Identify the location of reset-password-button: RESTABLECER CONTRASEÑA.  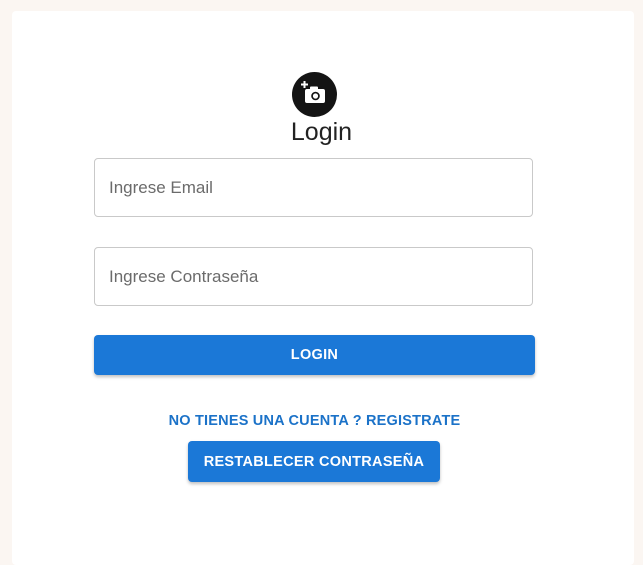
(314, 461).